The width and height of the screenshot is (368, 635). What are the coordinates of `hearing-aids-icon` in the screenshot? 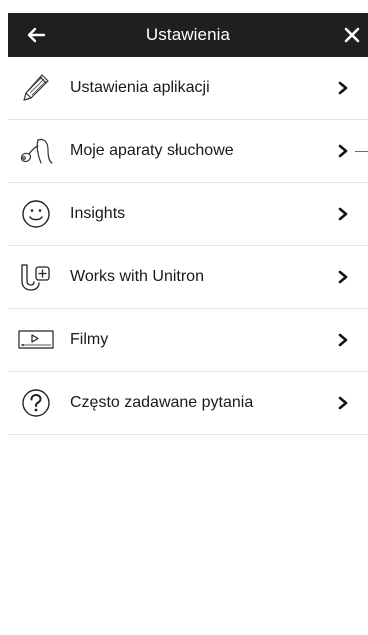 It's located at (36, 151).